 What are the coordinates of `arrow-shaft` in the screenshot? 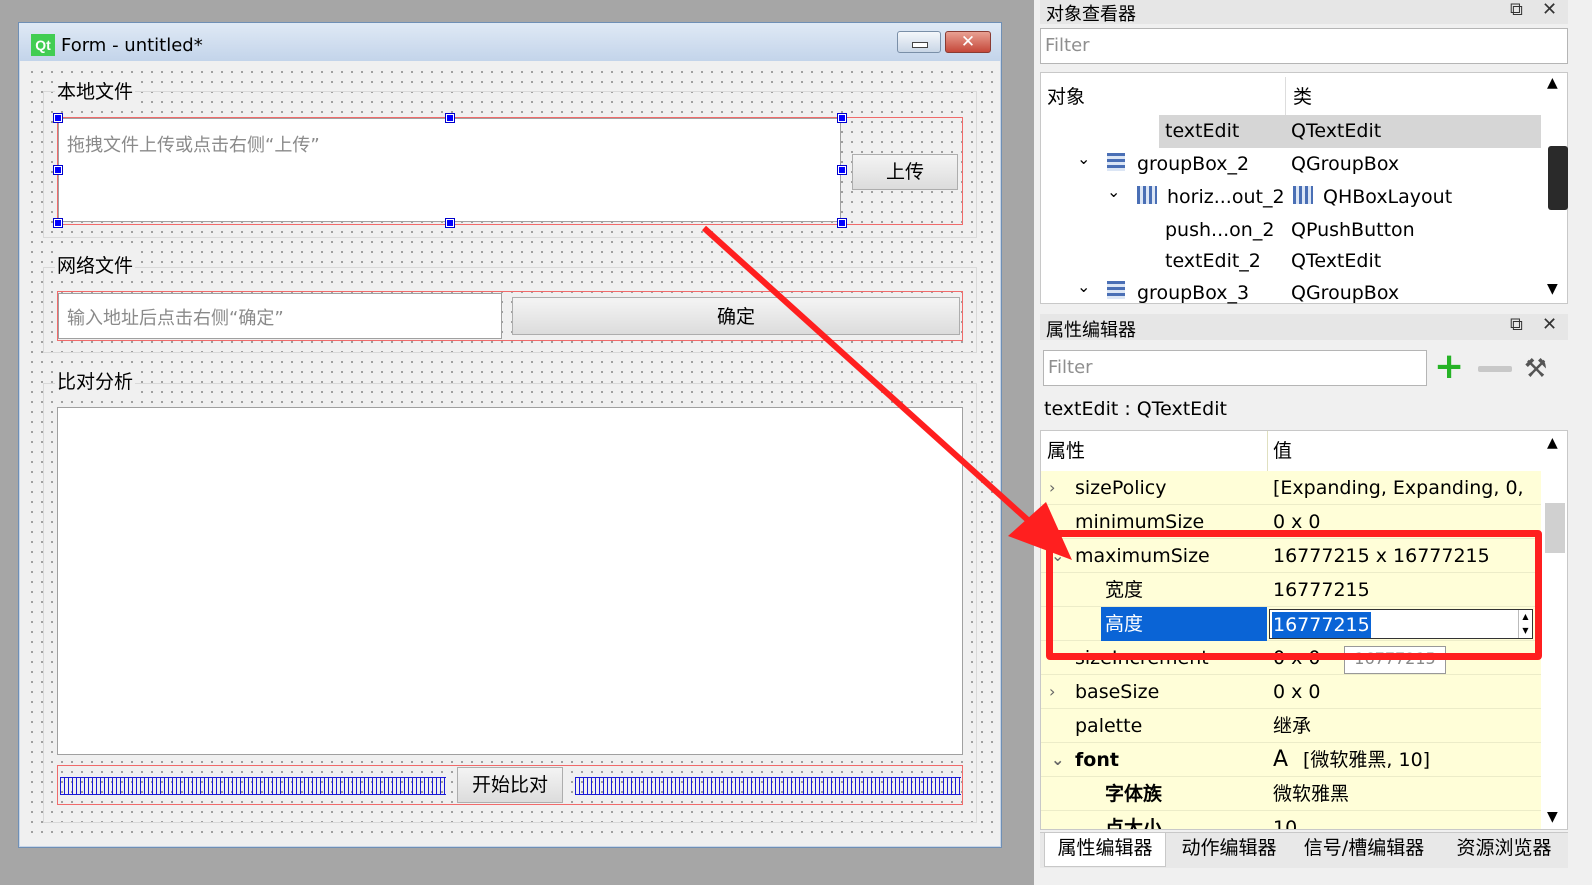 It's located at (867, 375).